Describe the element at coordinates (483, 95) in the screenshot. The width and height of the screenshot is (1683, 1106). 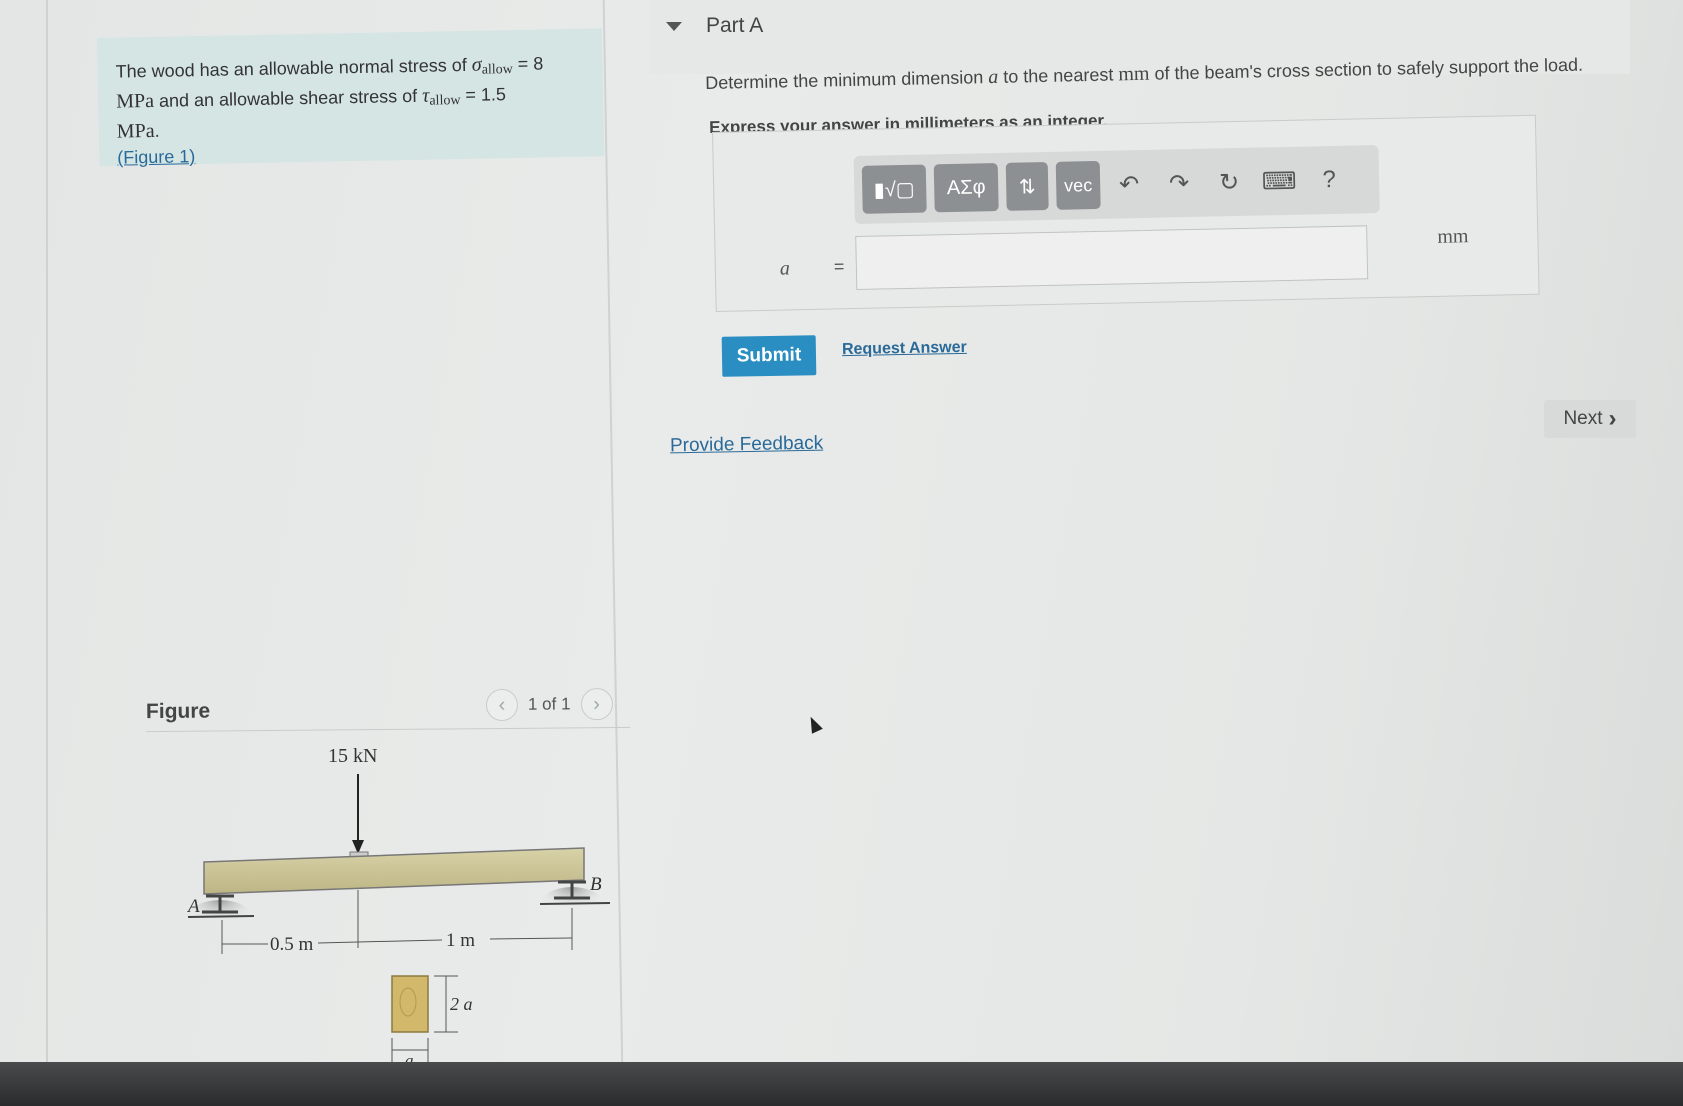
I see `tau-value: = 1.5` at that location.